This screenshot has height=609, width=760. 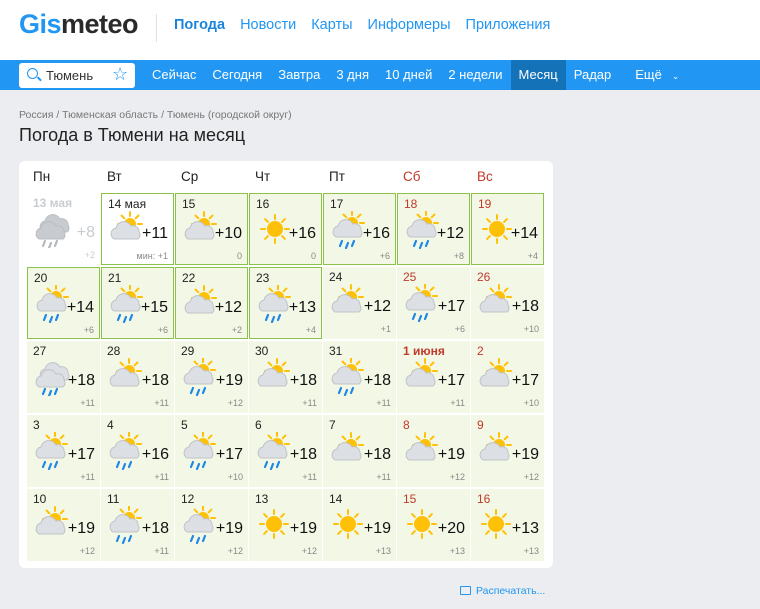 I want to click on day-cell: 22 +12 +2, so click(x=211, y=303).